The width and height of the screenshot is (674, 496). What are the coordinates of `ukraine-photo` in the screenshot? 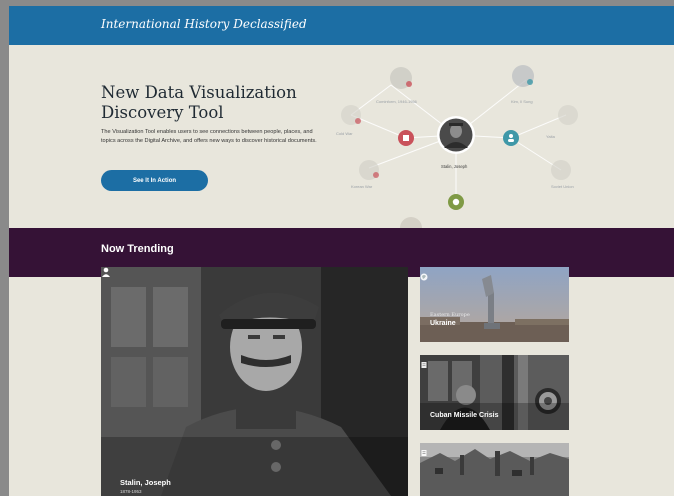 It's located at (494, 304).